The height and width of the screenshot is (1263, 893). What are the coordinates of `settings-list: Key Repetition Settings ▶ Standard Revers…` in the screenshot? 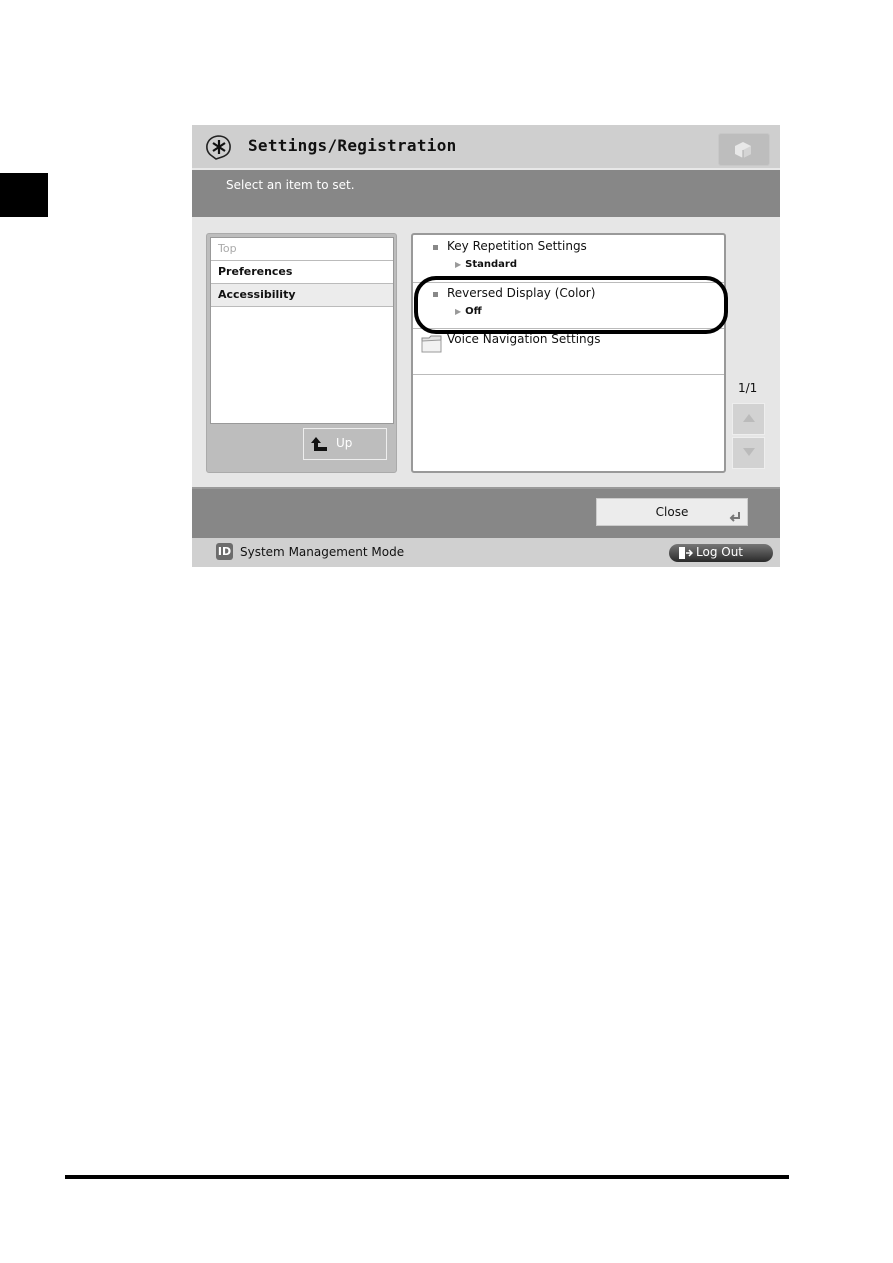 It's located at (568, 353).